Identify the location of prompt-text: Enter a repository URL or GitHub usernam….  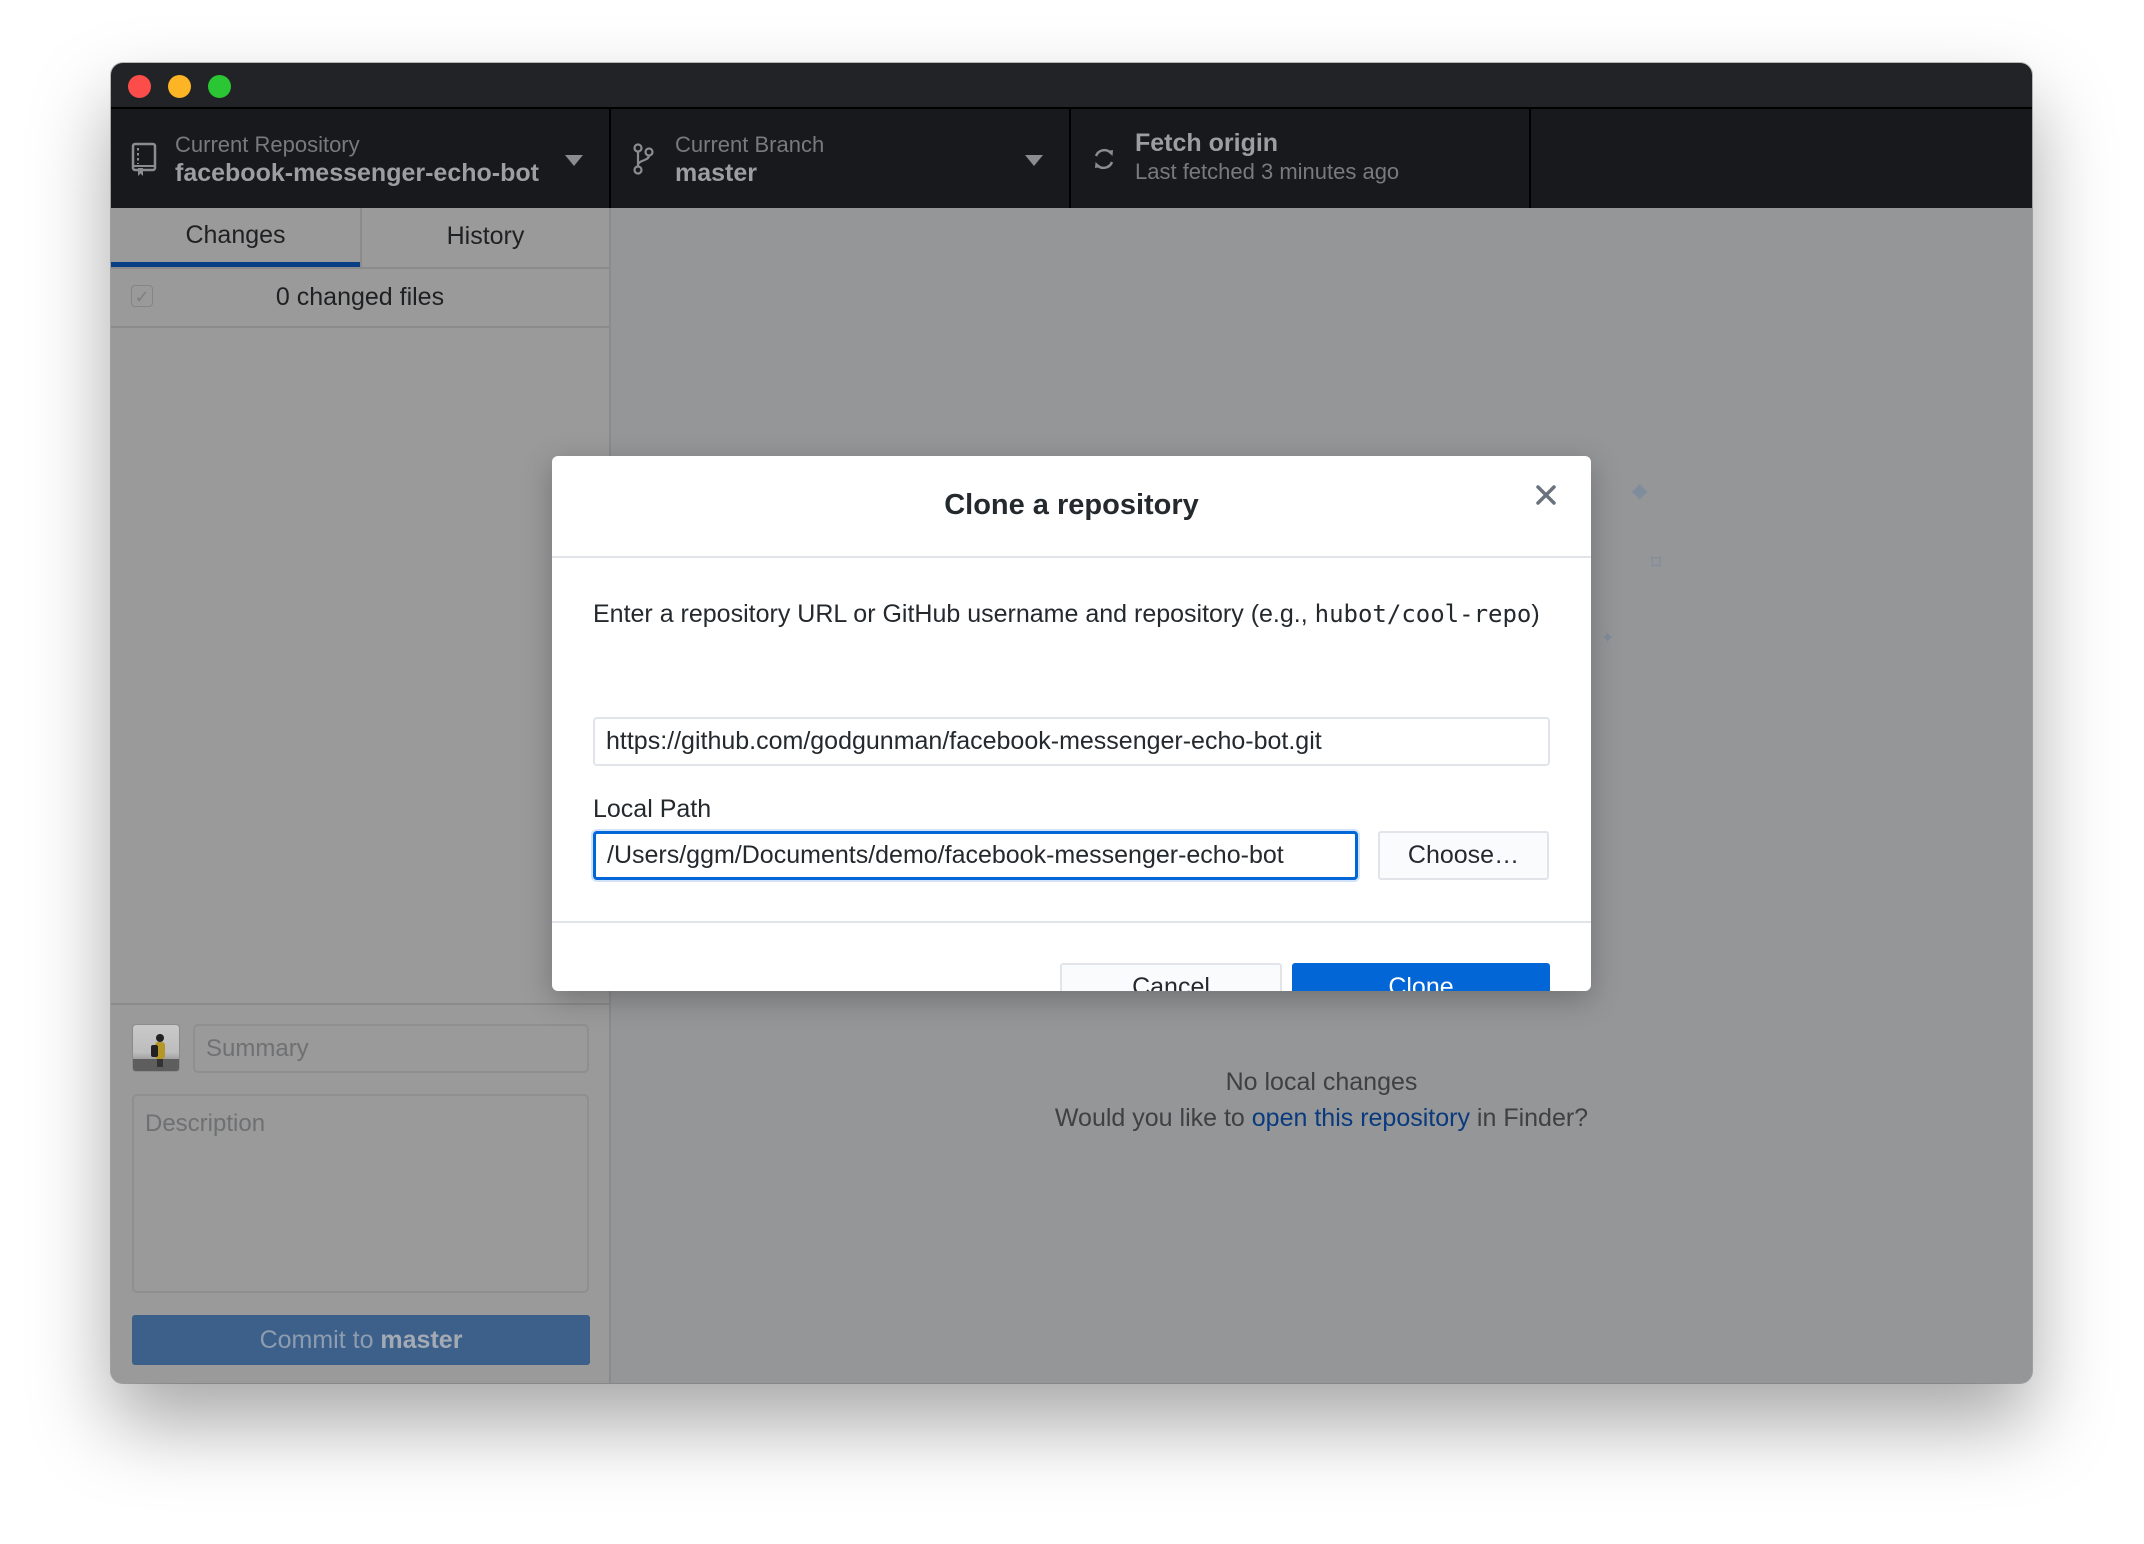
(954, 614).